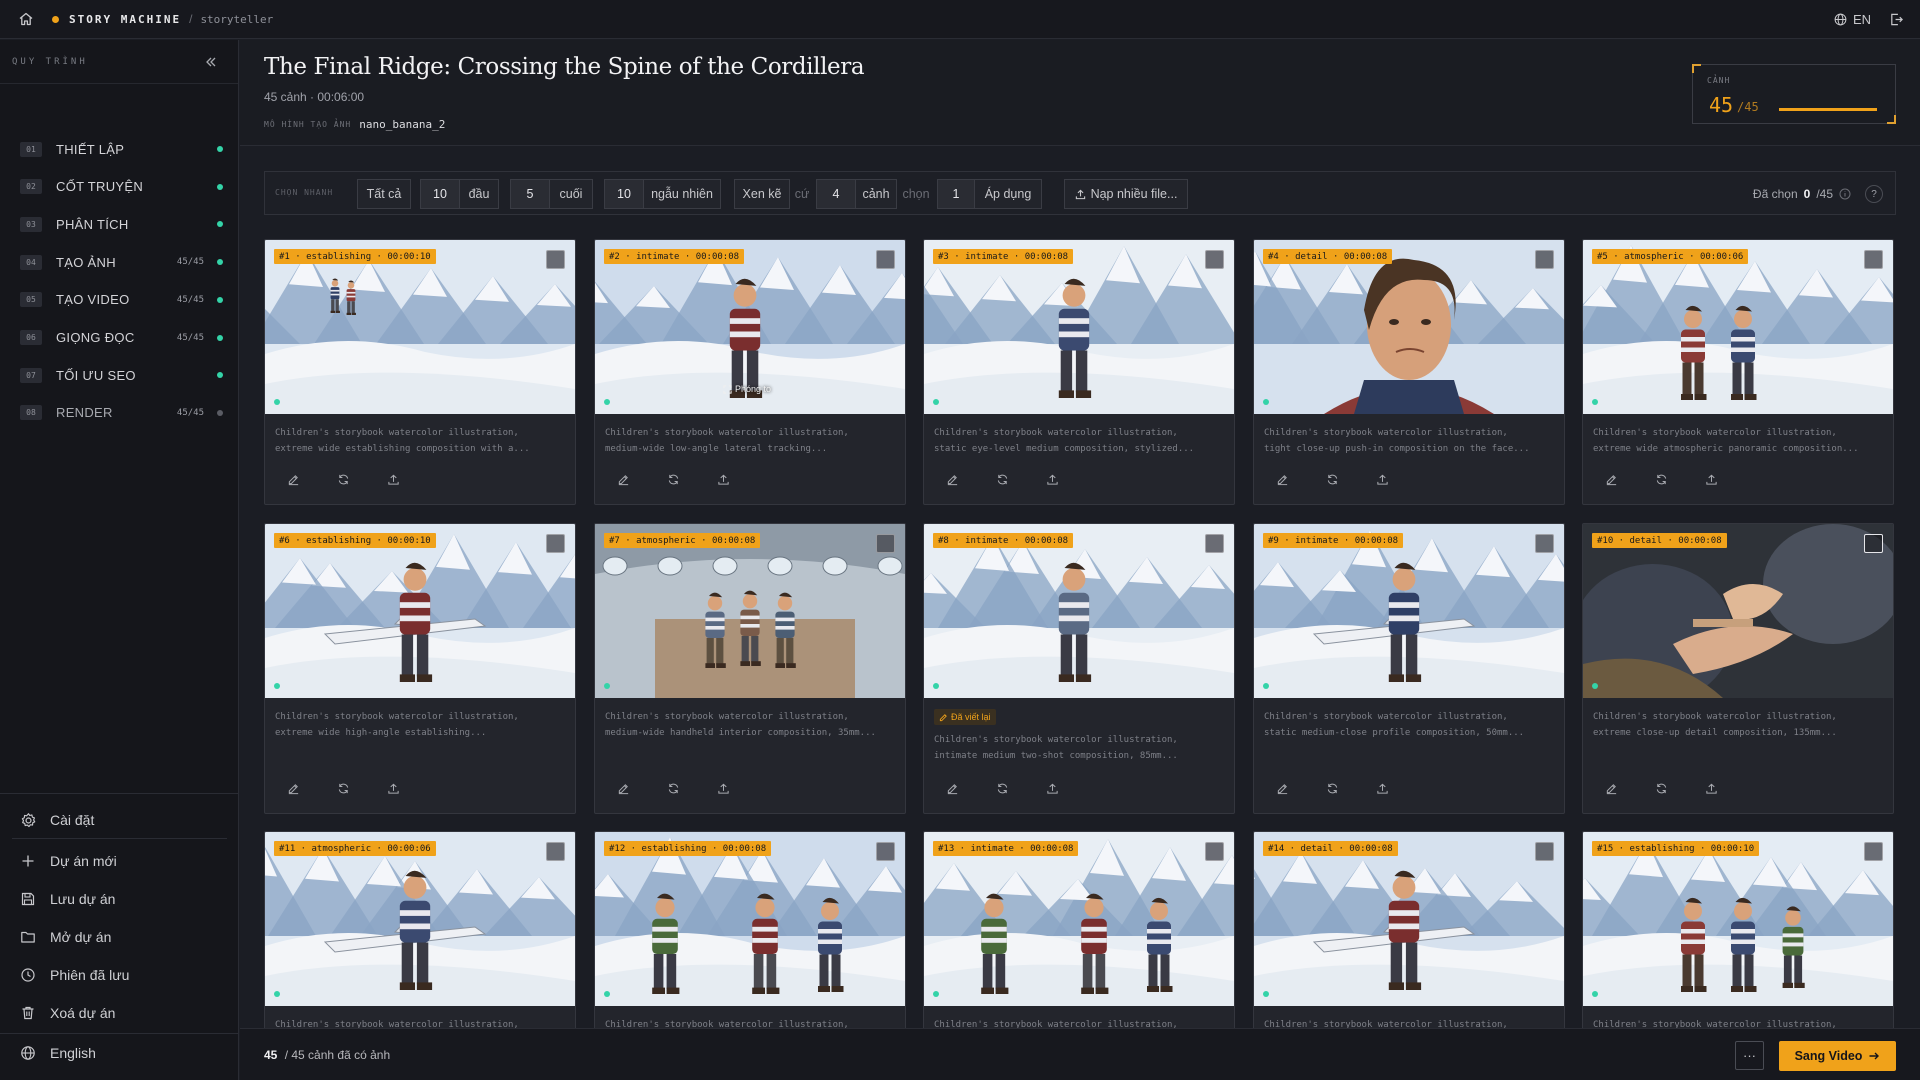  Describe the element at coordinates (119, 899) in the screenshot. I see `save-project-menu-item: Lưu dự án` at that location.